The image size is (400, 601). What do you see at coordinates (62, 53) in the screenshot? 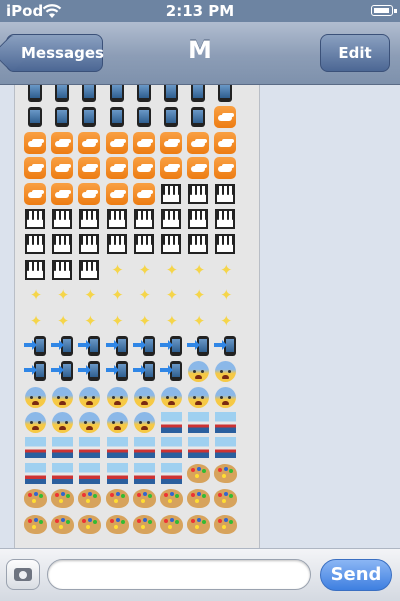
I see `back-button-label: Messages` at bounding box center [62, 53].